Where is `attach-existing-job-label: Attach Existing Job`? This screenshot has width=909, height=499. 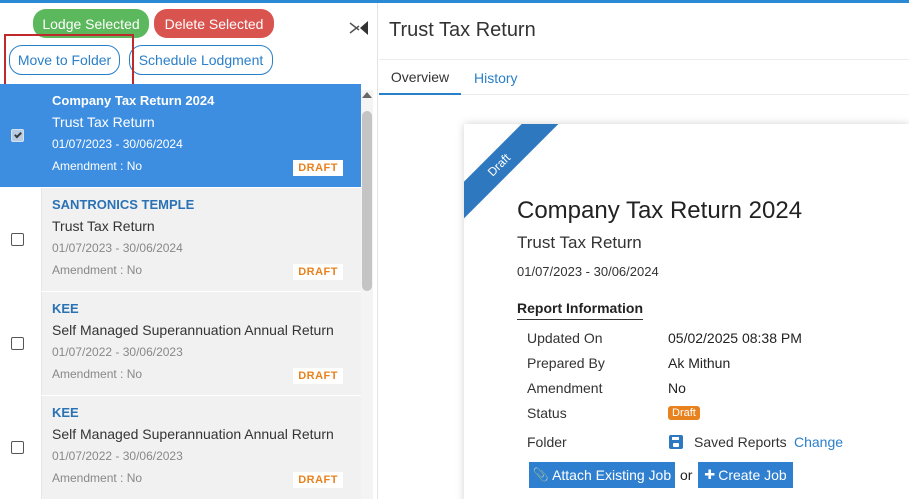 attach-existing-job-label: Attach Existing Job is located at coordinates (612, 475).